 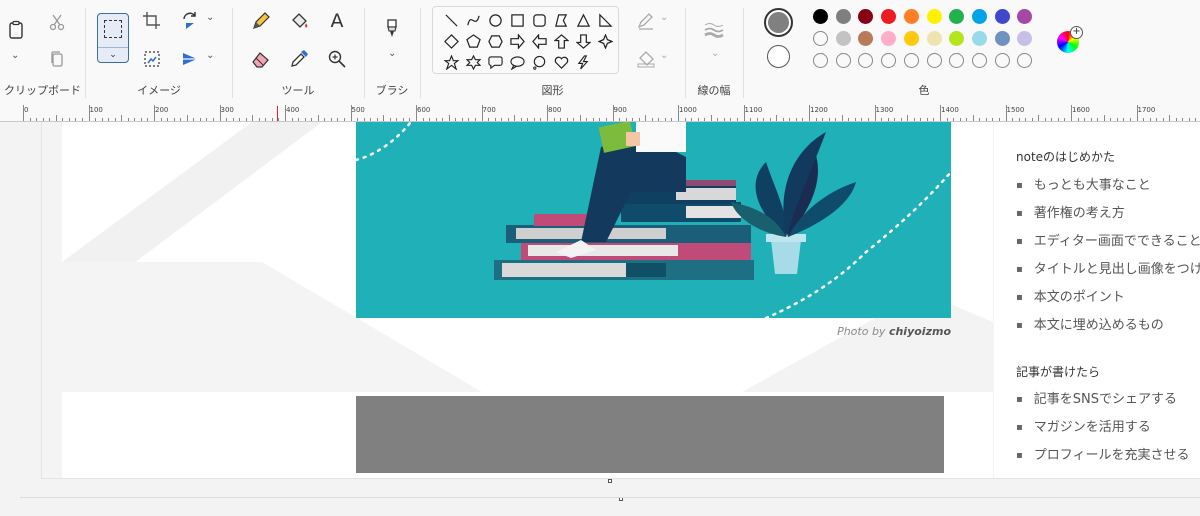 I want to click on paste-chevron-icon: ⌄, so click(x=15, y=55).